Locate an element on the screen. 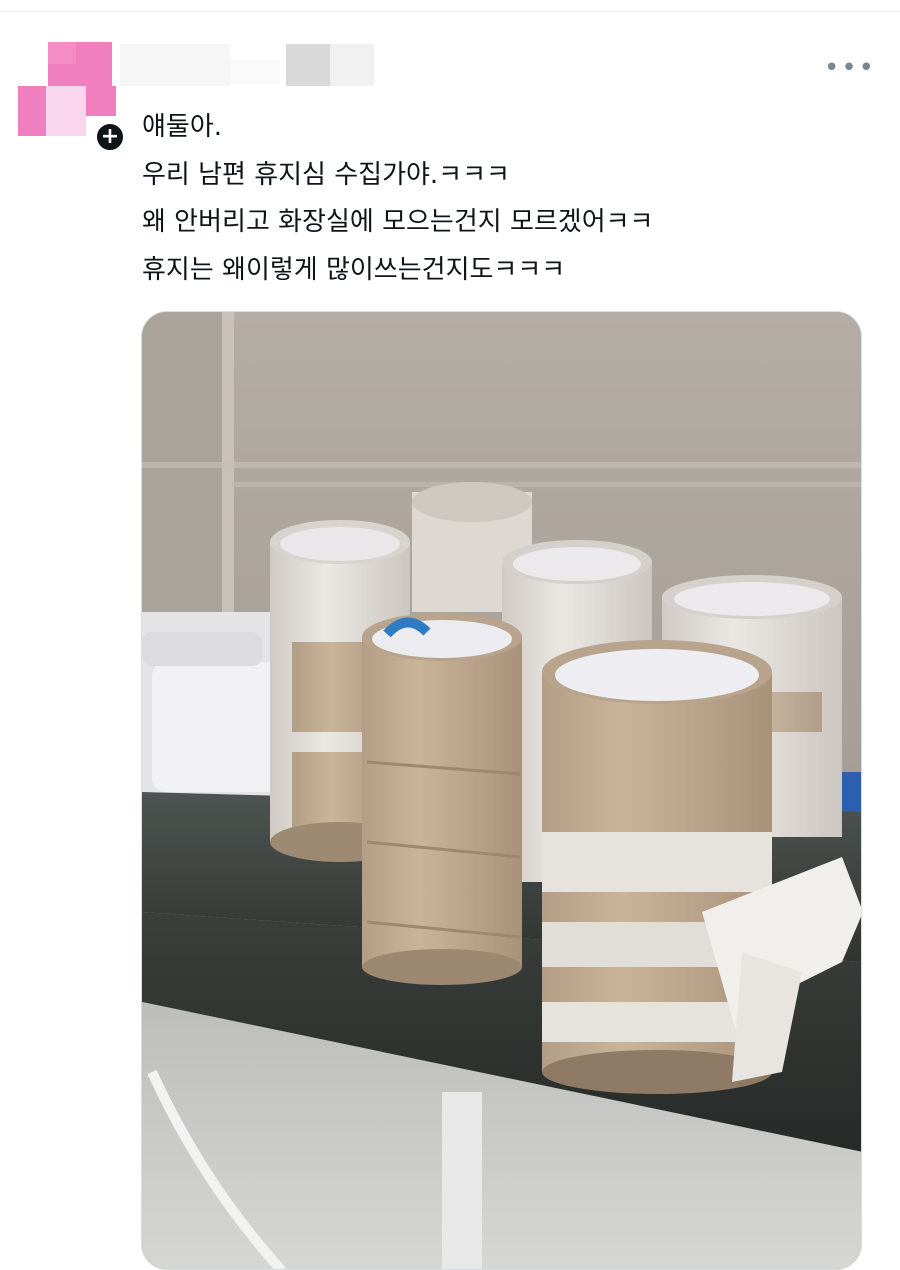 The height and width of the screenshot is (1270, 900). post-line: 휴지는 왜이렇게 많이쓰는건지도ㅋㅋㅋ is located at coordinates (354, 269).